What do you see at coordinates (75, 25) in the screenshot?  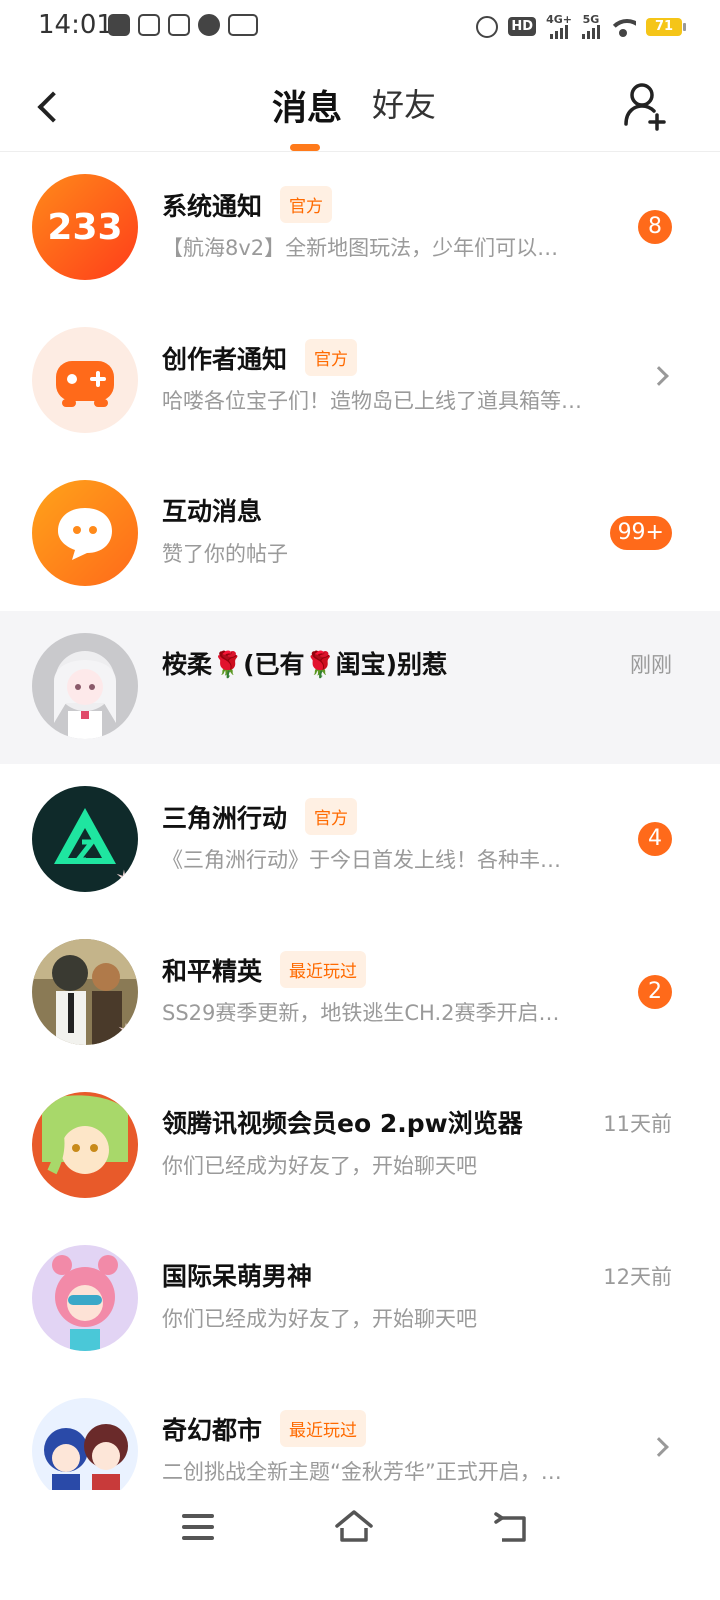 I see `status-time: 14:01` at bounding box center [75, 25].